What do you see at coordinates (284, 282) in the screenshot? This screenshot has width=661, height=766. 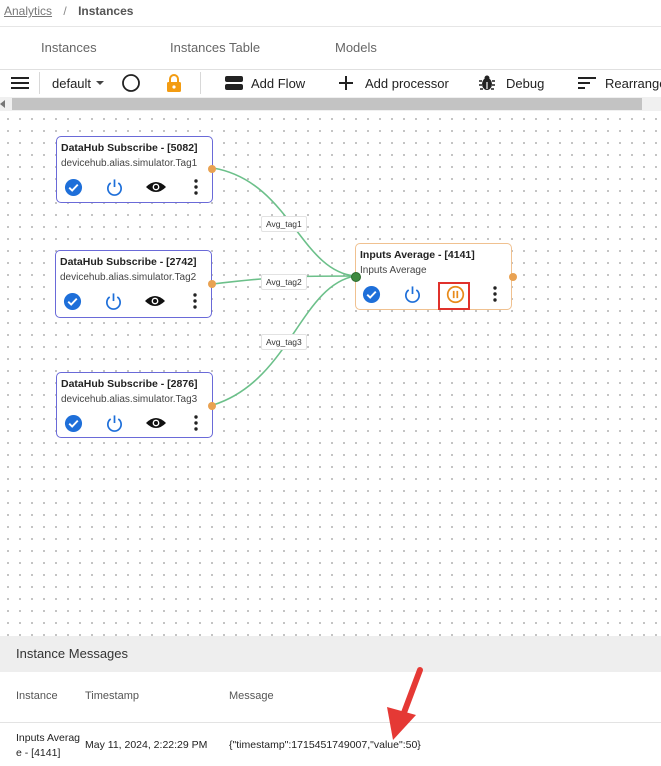 I see `edge-label-avg-tag2: Avg_tag2` at bounding box center [284, 282].